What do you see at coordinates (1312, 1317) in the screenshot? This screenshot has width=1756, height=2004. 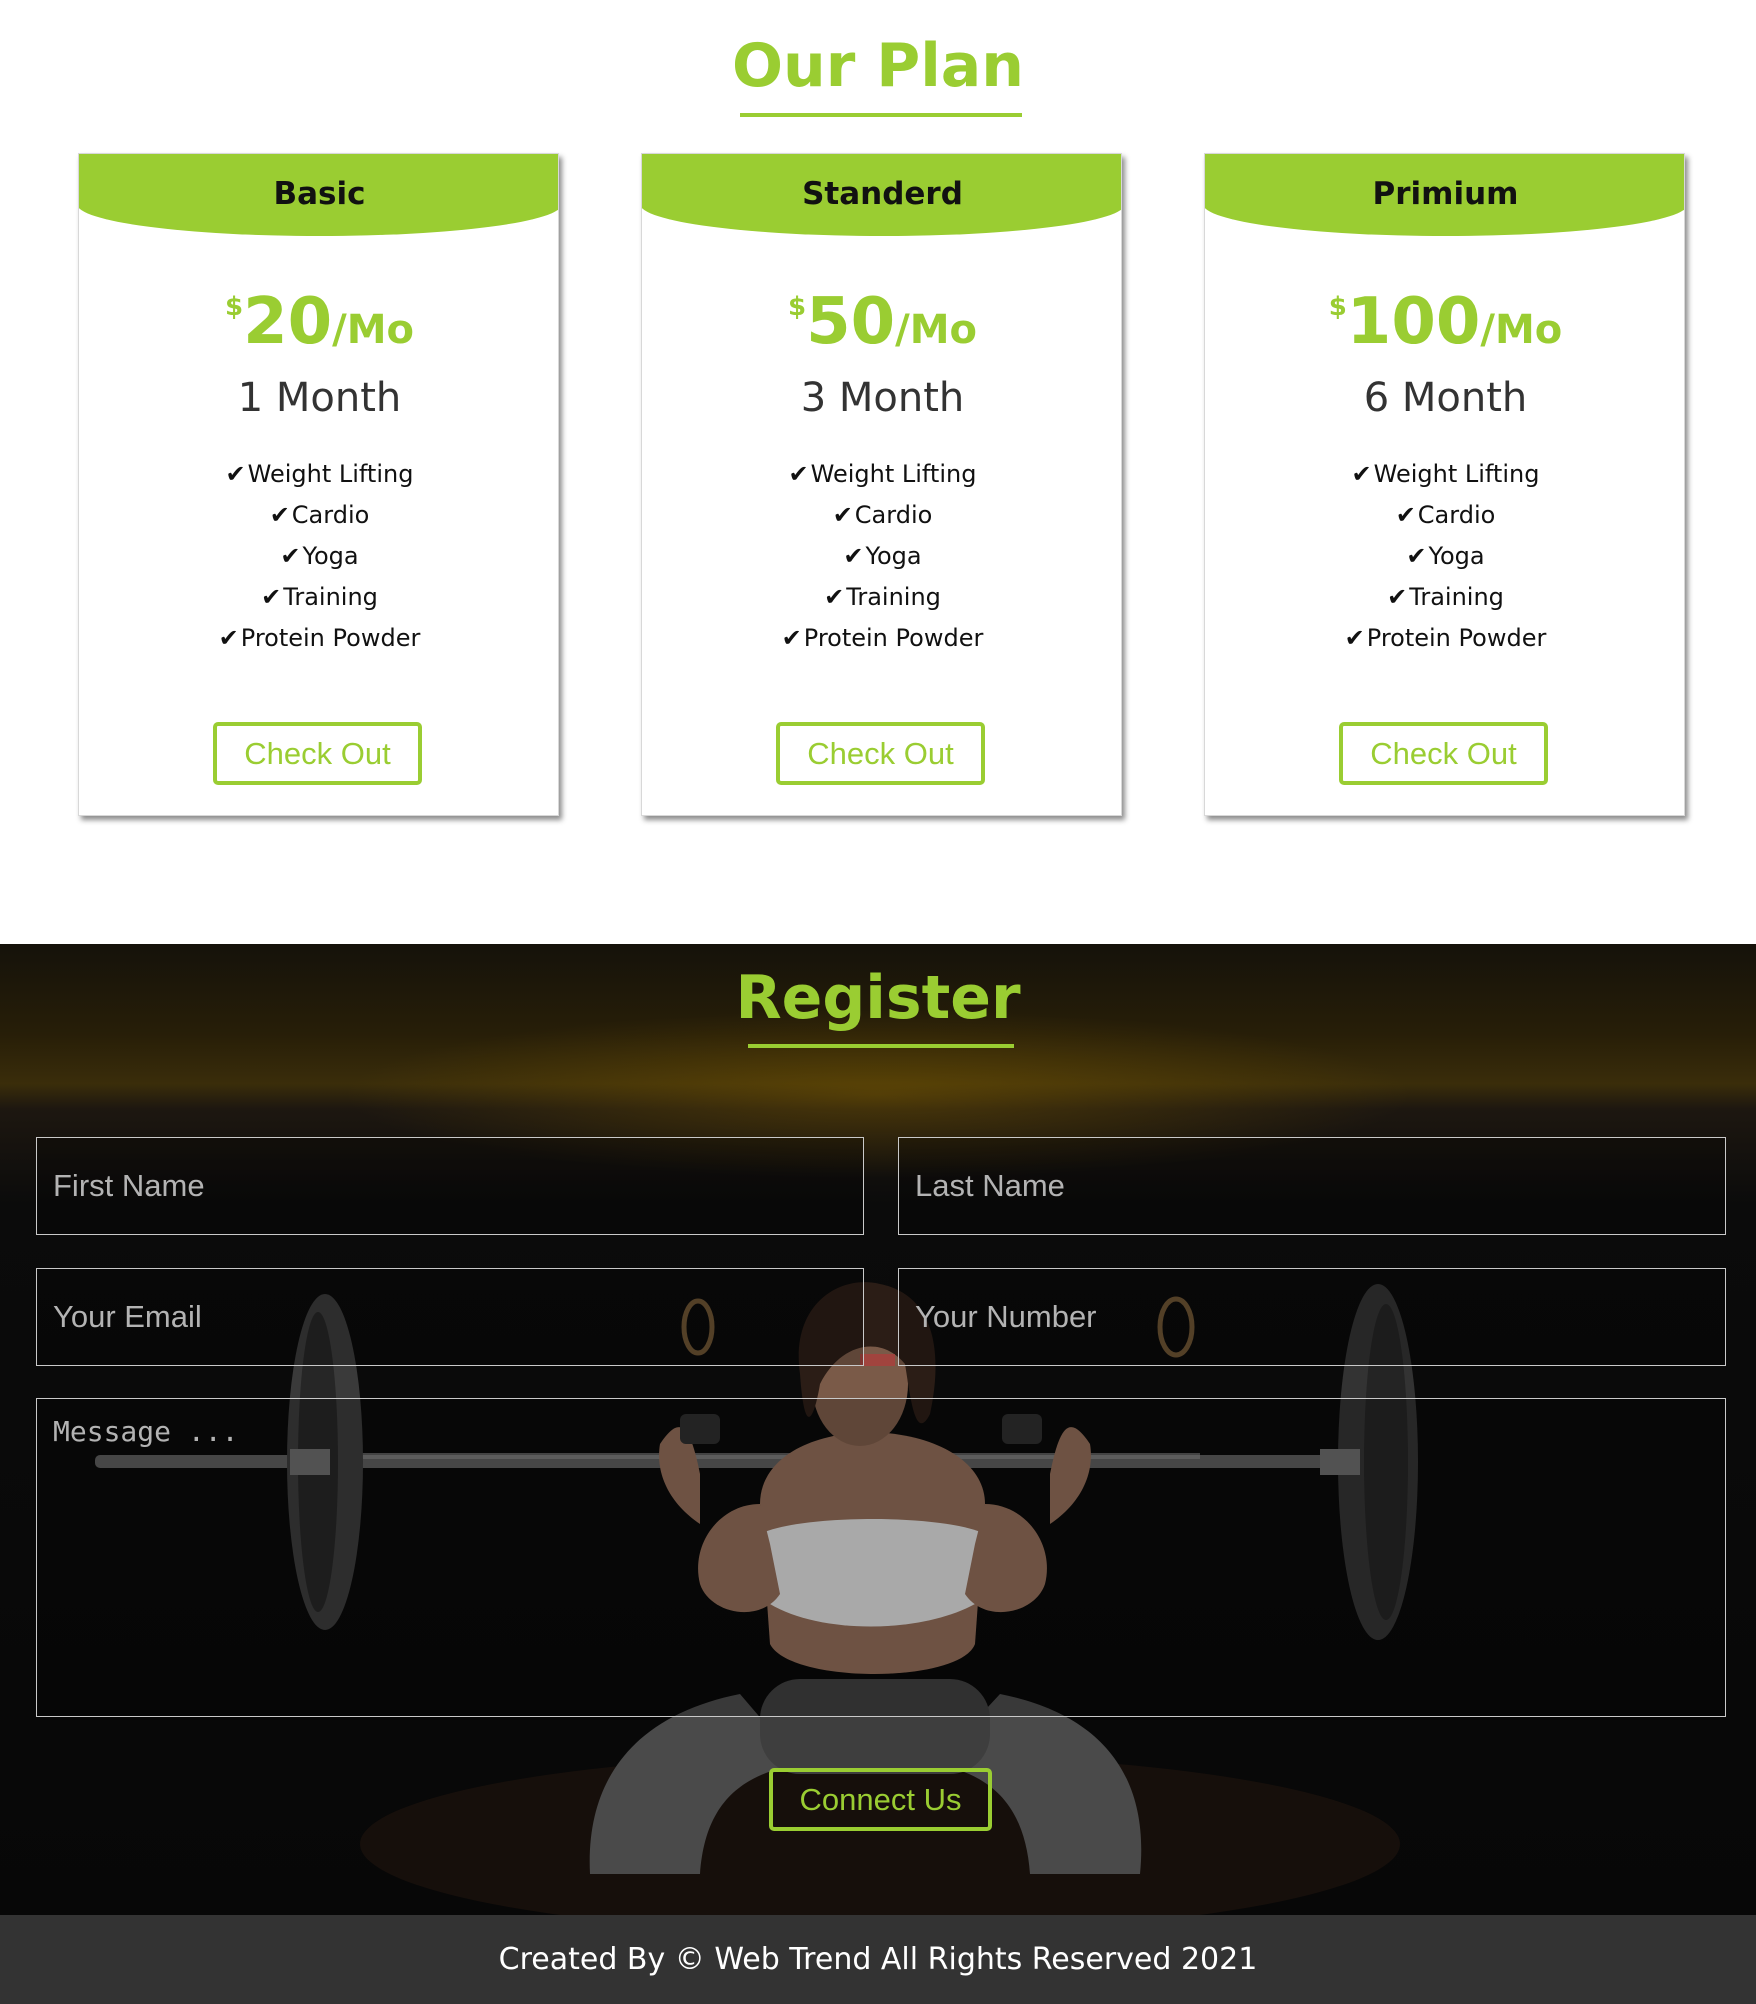 I see `phone-number-input` at bounding box center [1312, 1317].